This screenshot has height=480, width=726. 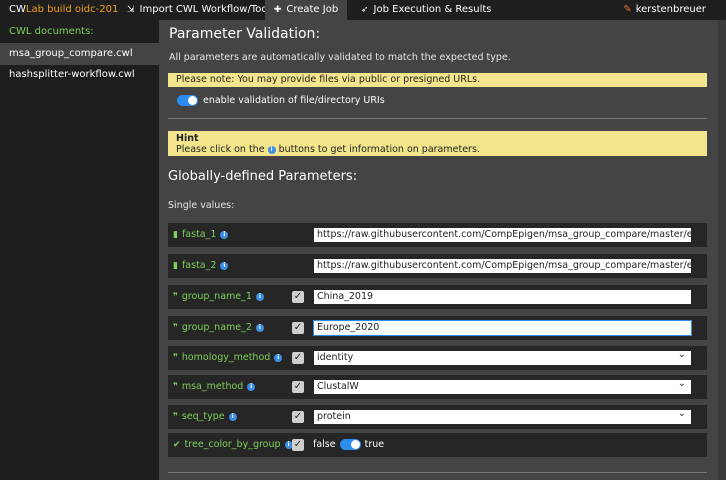 I want to click on param-label: ❞ seq_type i, so click(x=205, y=417).